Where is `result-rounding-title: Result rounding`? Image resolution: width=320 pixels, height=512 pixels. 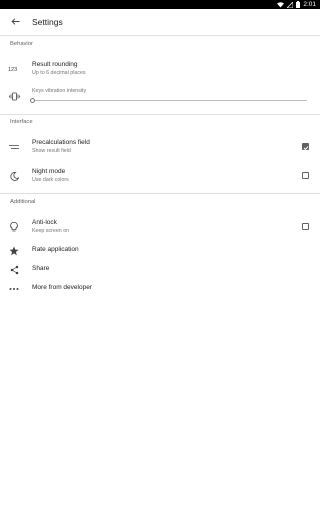 result-rounding-title: Result rounding is located at coordinates (55, 64).